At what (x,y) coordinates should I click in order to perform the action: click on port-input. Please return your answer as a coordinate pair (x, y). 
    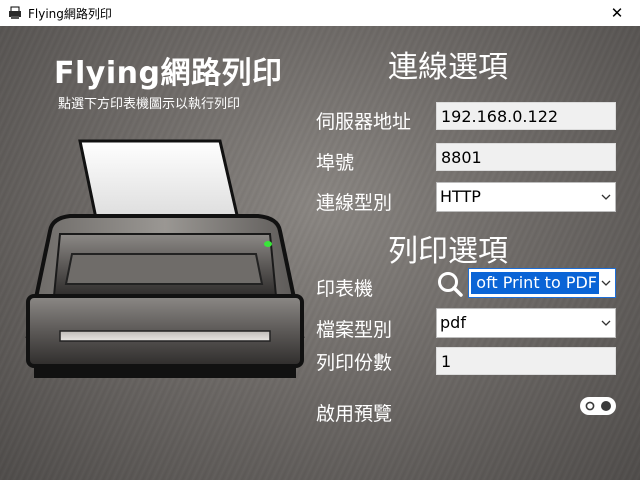
    Looking at the image, I should click on (526, 157).